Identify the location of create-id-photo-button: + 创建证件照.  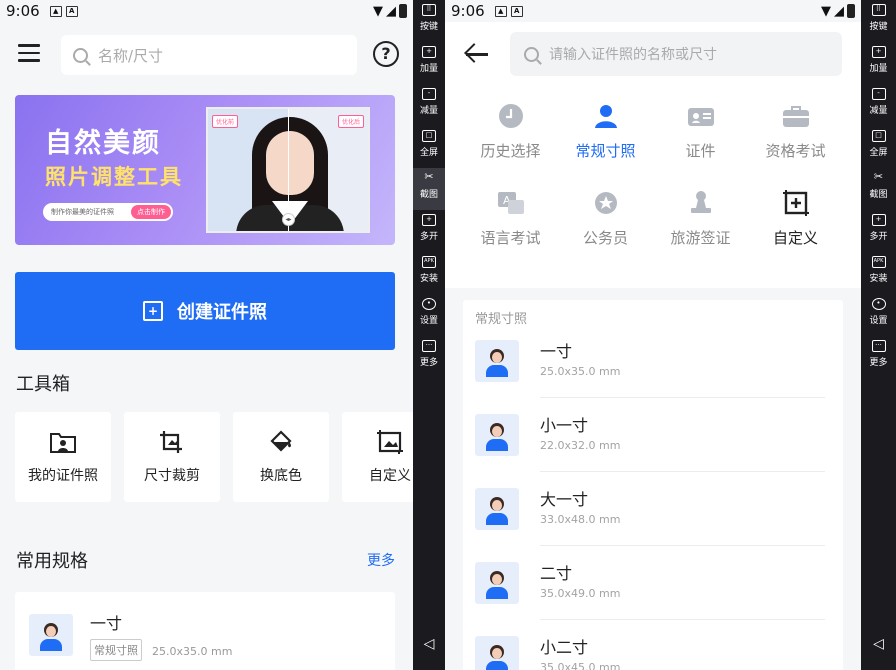
(205, 311).